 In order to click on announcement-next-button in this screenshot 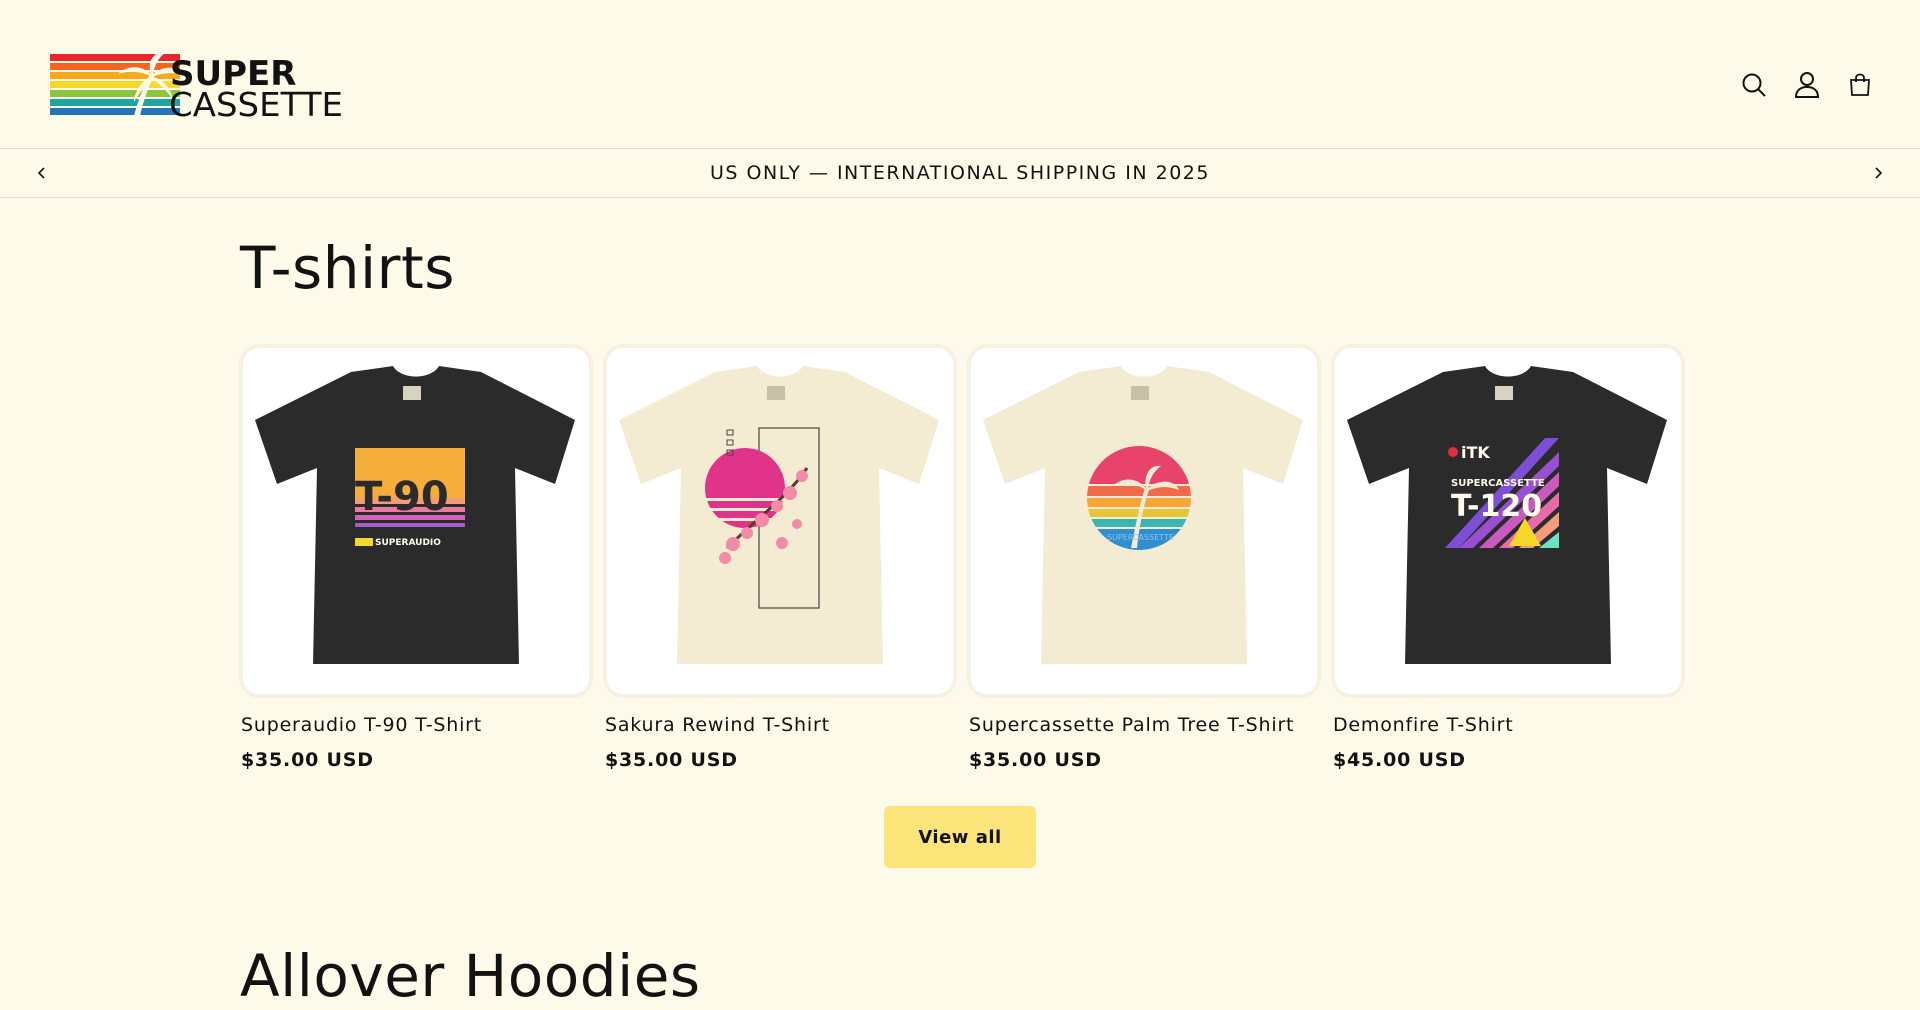, I will do `click(1878, 173)`.